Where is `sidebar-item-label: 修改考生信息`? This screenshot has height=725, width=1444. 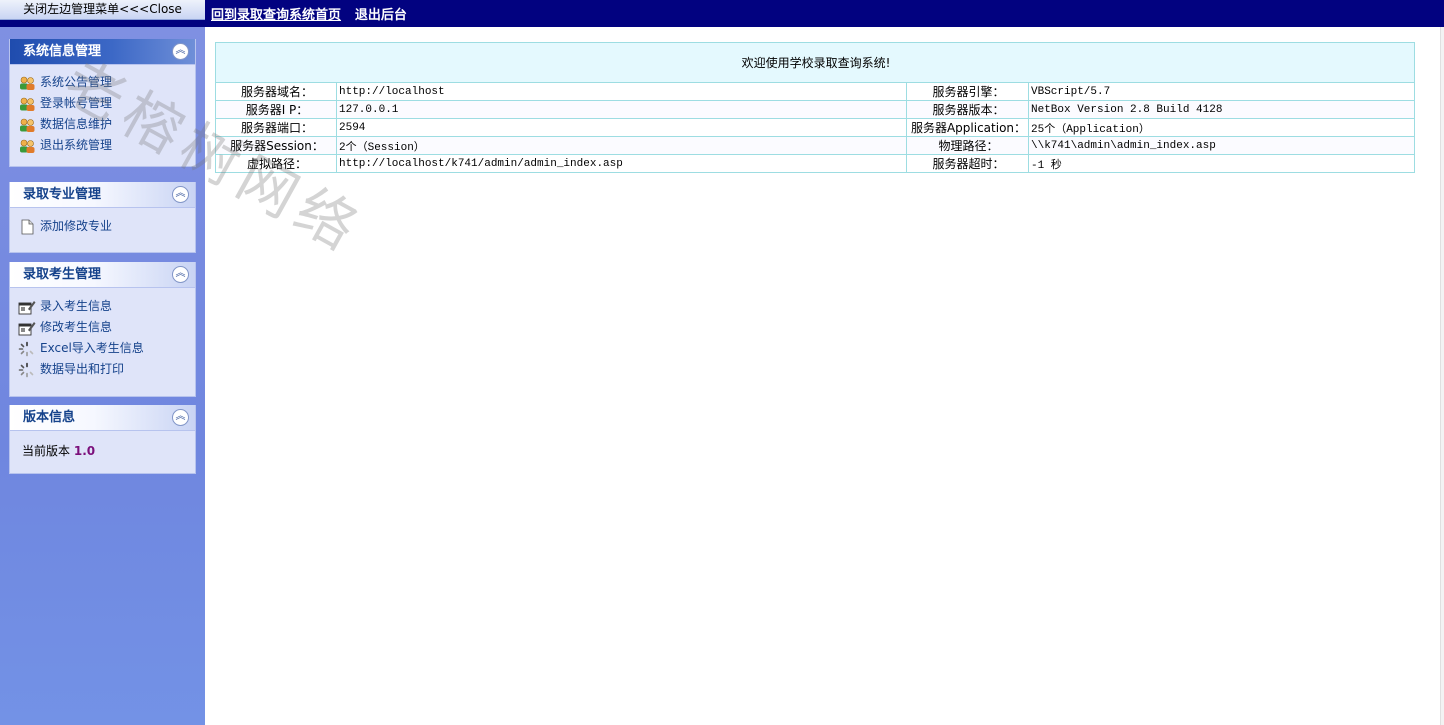
sidebar-item-label: 修改考生信息 is located at coordinates (76, 327).